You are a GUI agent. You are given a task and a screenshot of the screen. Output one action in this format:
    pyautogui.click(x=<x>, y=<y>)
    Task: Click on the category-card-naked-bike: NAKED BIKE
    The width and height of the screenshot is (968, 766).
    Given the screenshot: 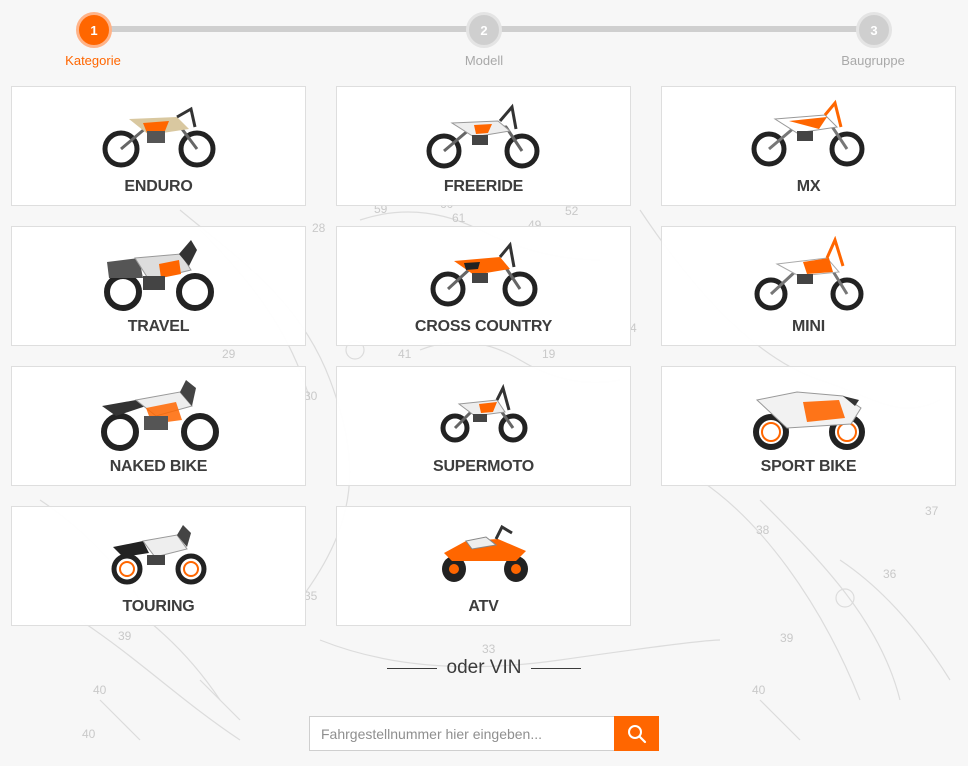 What is the action you would take?
    pyautogui.click(x=158, y=426)
    